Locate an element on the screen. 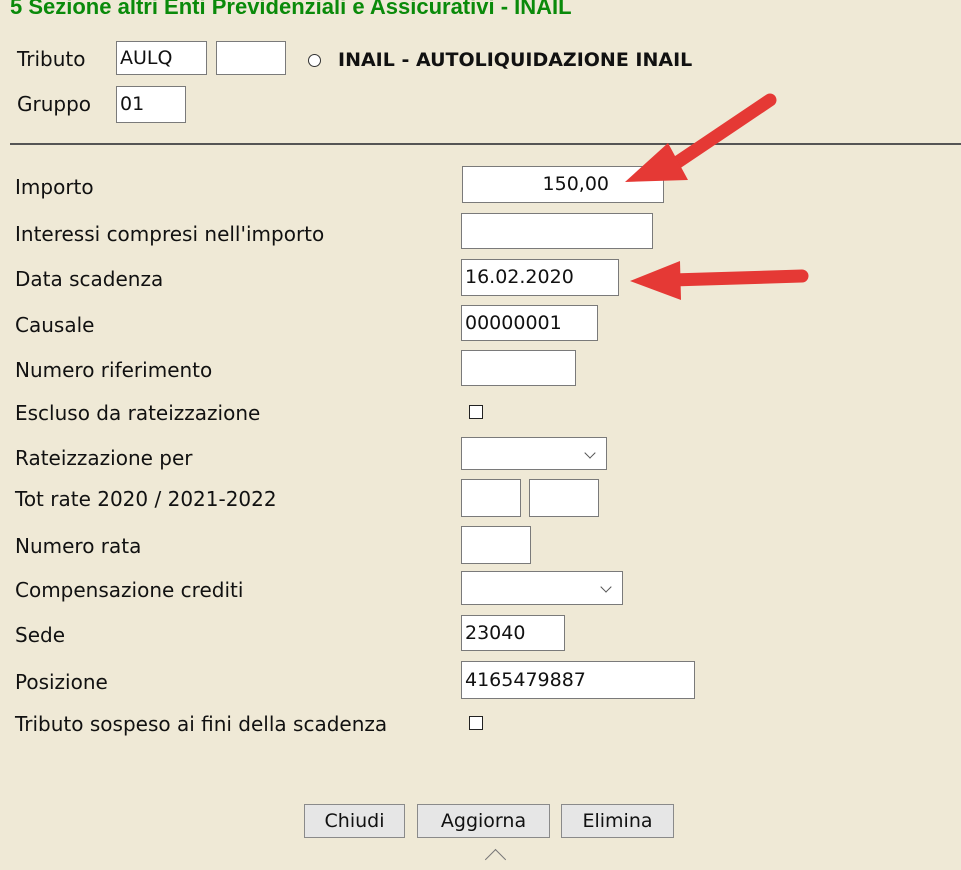 Image resolution: width=961 pixels, height=870 pixels. arrow-data-scadenza-icon is located at coordinates (719, 280).